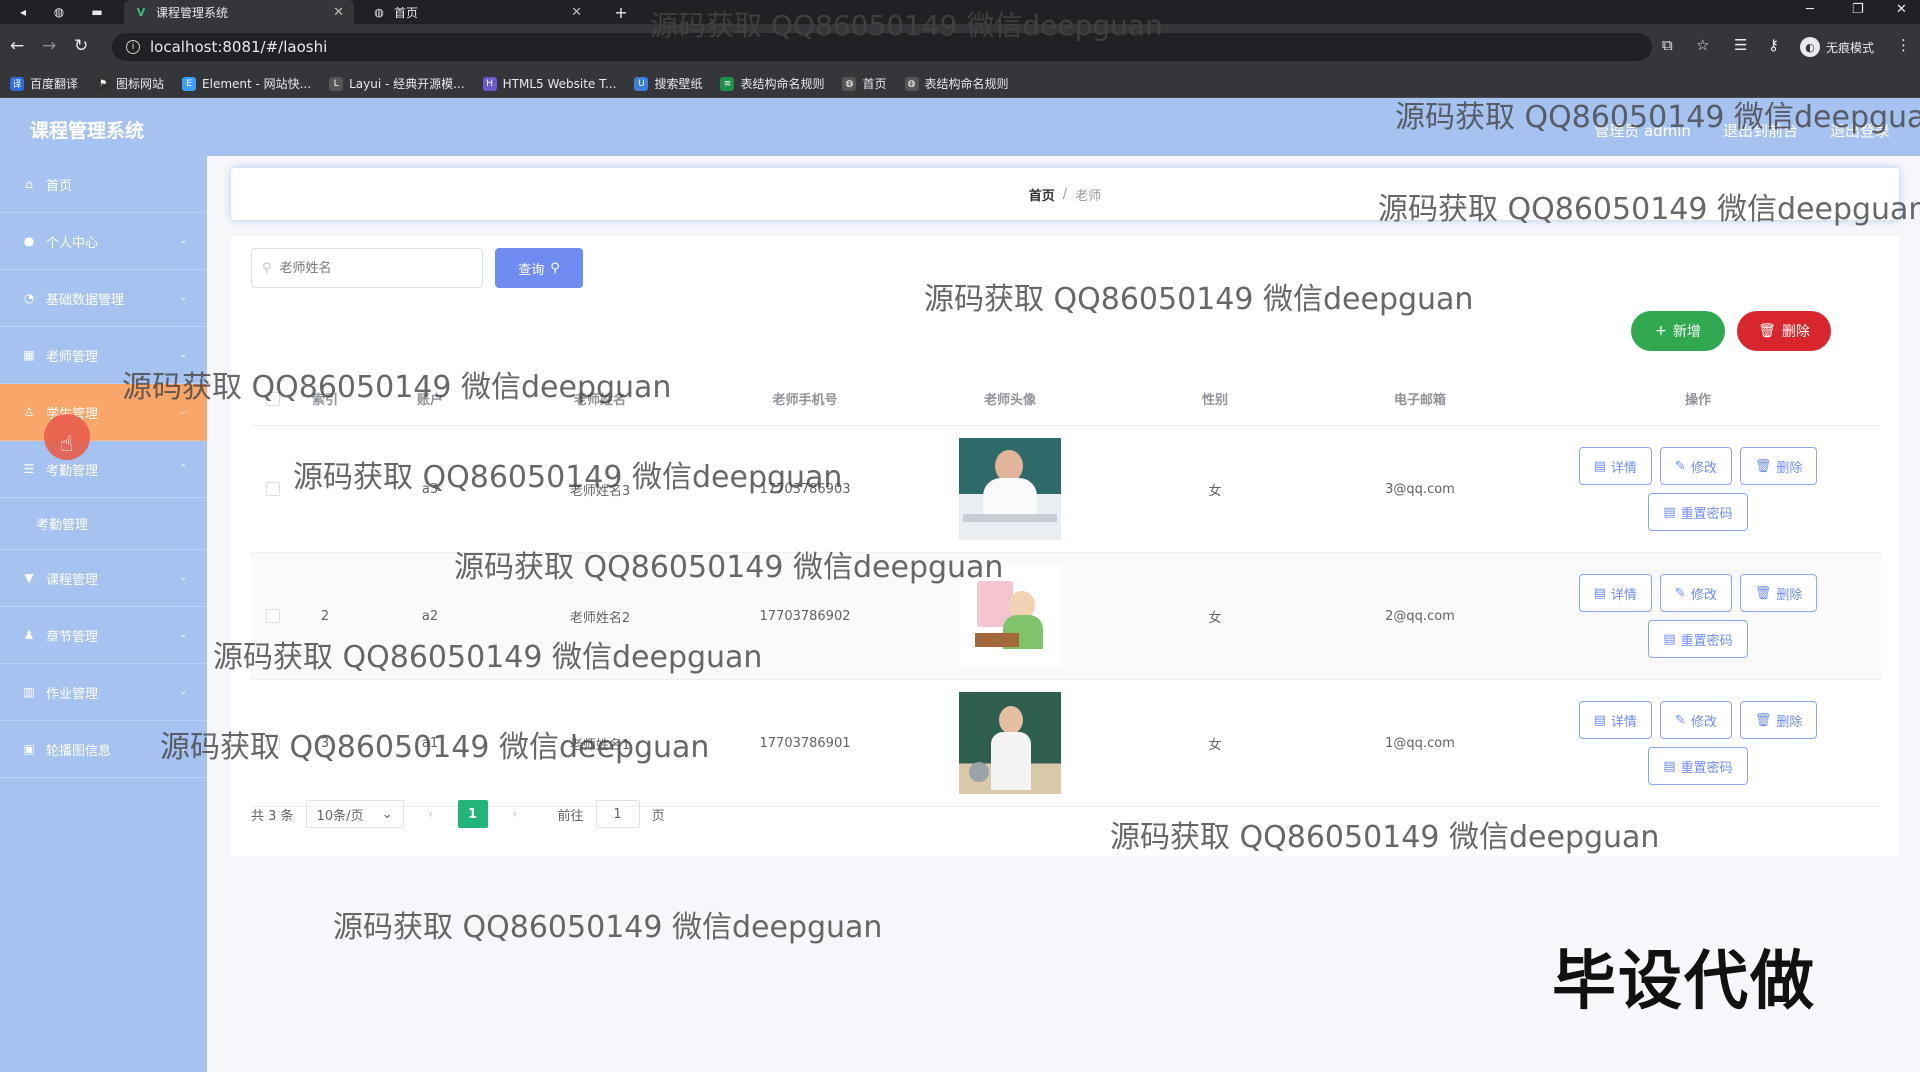 The width and height of the screenshot is (1920, 1072). What do you see at coordinates (600, 745) in the screenshot?
I see `cell-name: 老师姓名1` at bounding box center [600, 745].